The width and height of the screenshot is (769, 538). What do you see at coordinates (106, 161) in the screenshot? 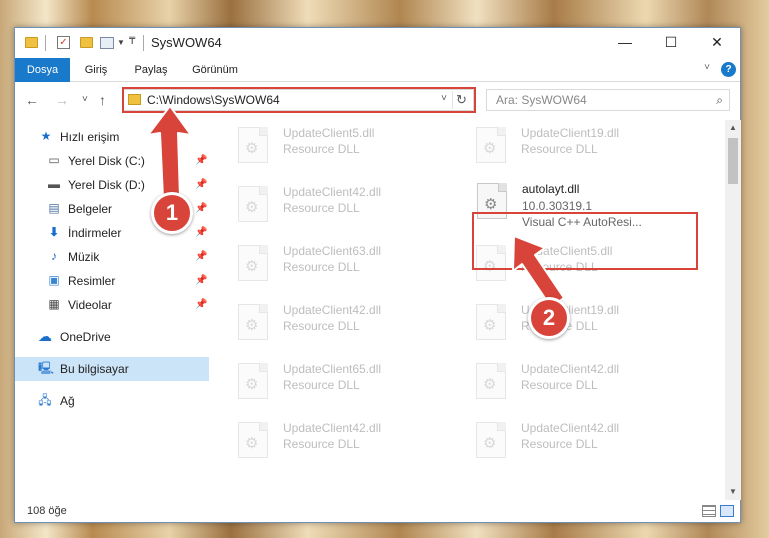
I see `sidebar-item-label: Yerel Disk (C:)` at bounding box center [106, 161].